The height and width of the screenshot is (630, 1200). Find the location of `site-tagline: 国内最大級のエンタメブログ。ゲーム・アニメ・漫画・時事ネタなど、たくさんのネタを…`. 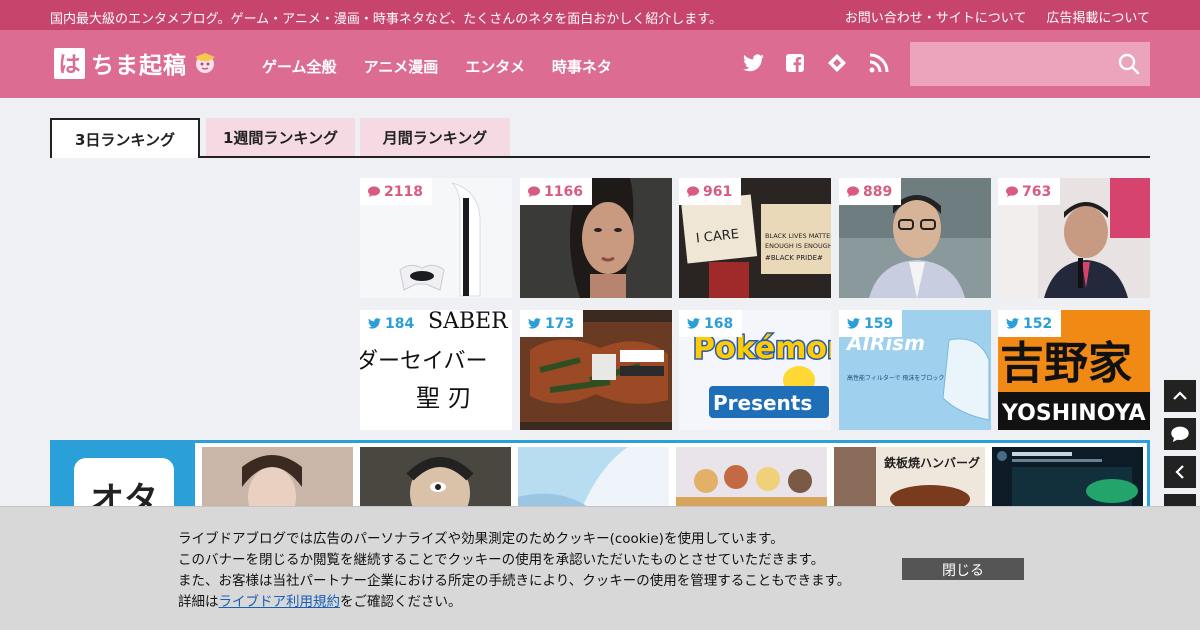

site-tagline: 国内最大級のエンタメブログ。ゲーム・アニメ・漫画・時事ネタなど、たくさんのネタを… is located at coordinates (386, 19).